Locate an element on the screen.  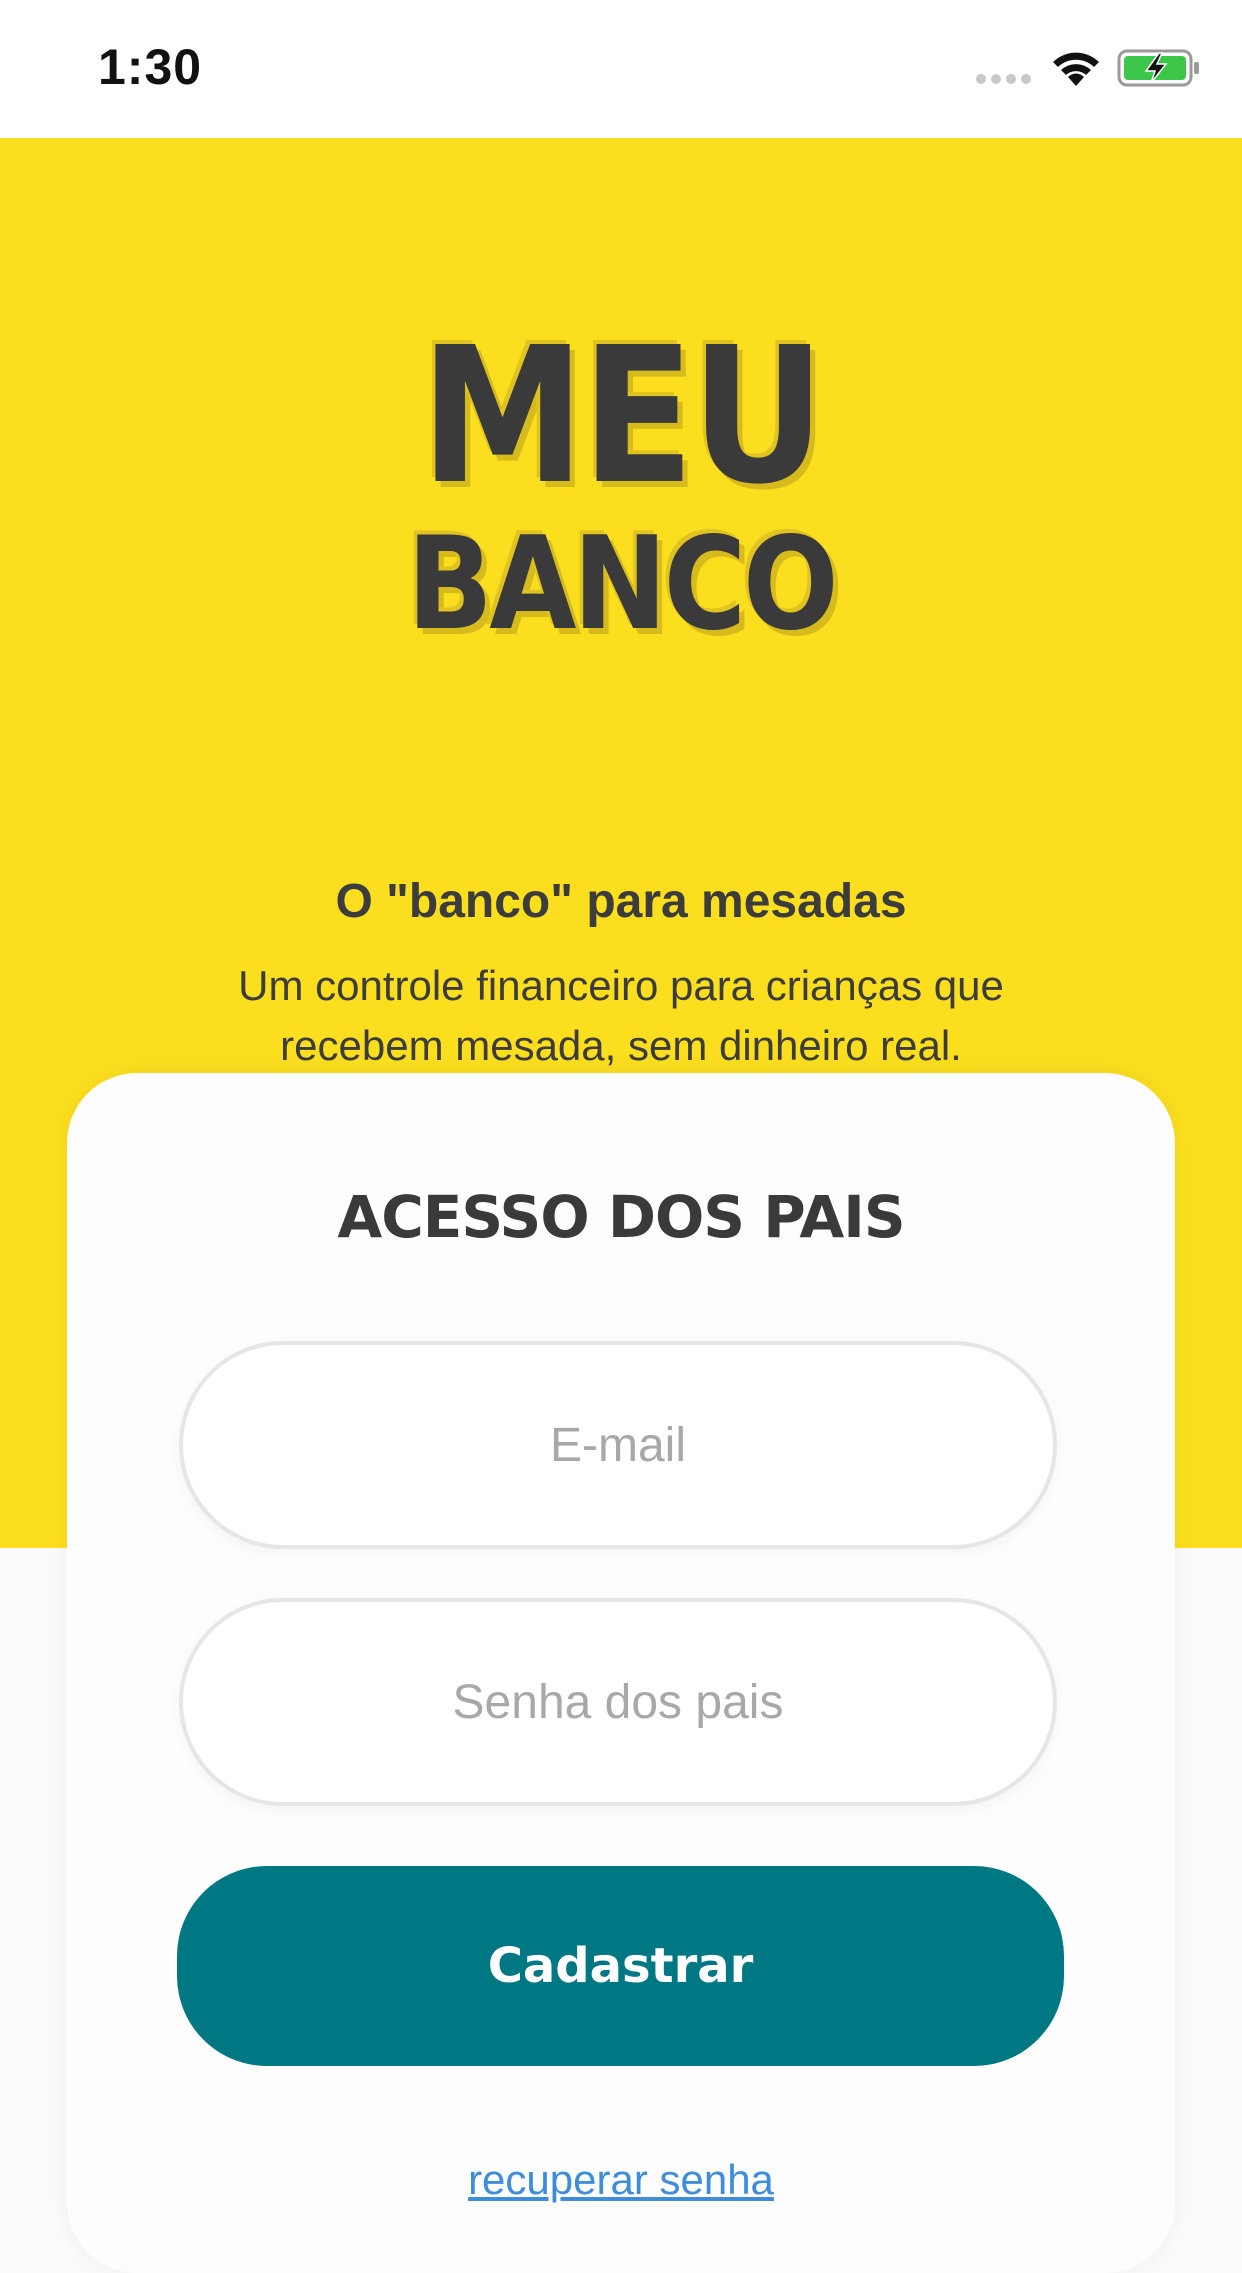
battery-charging-icon is located at coordinates (1158, 68).